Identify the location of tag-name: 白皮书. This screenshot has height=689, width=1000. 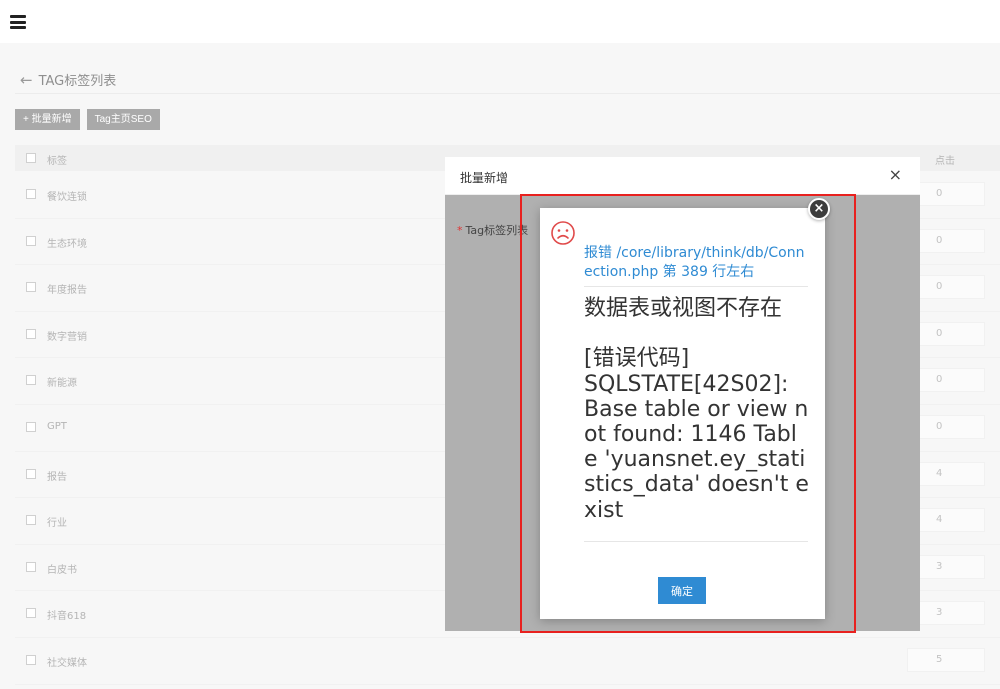
(62, 570).